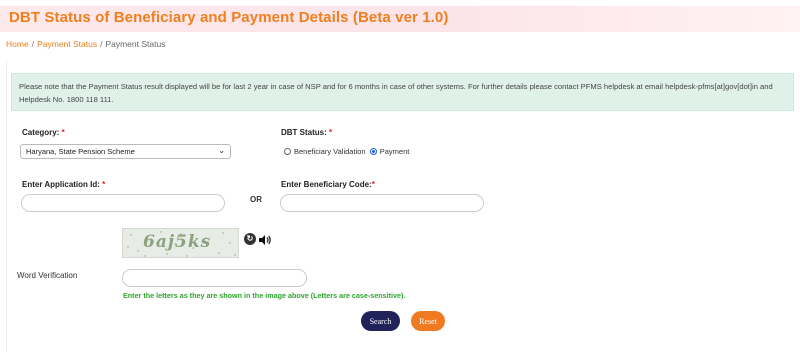 This screenshot has height=352, width=800. Describe the element at coordinates (214, 278) in the screenshot. I see `word-verification-input` at that location.